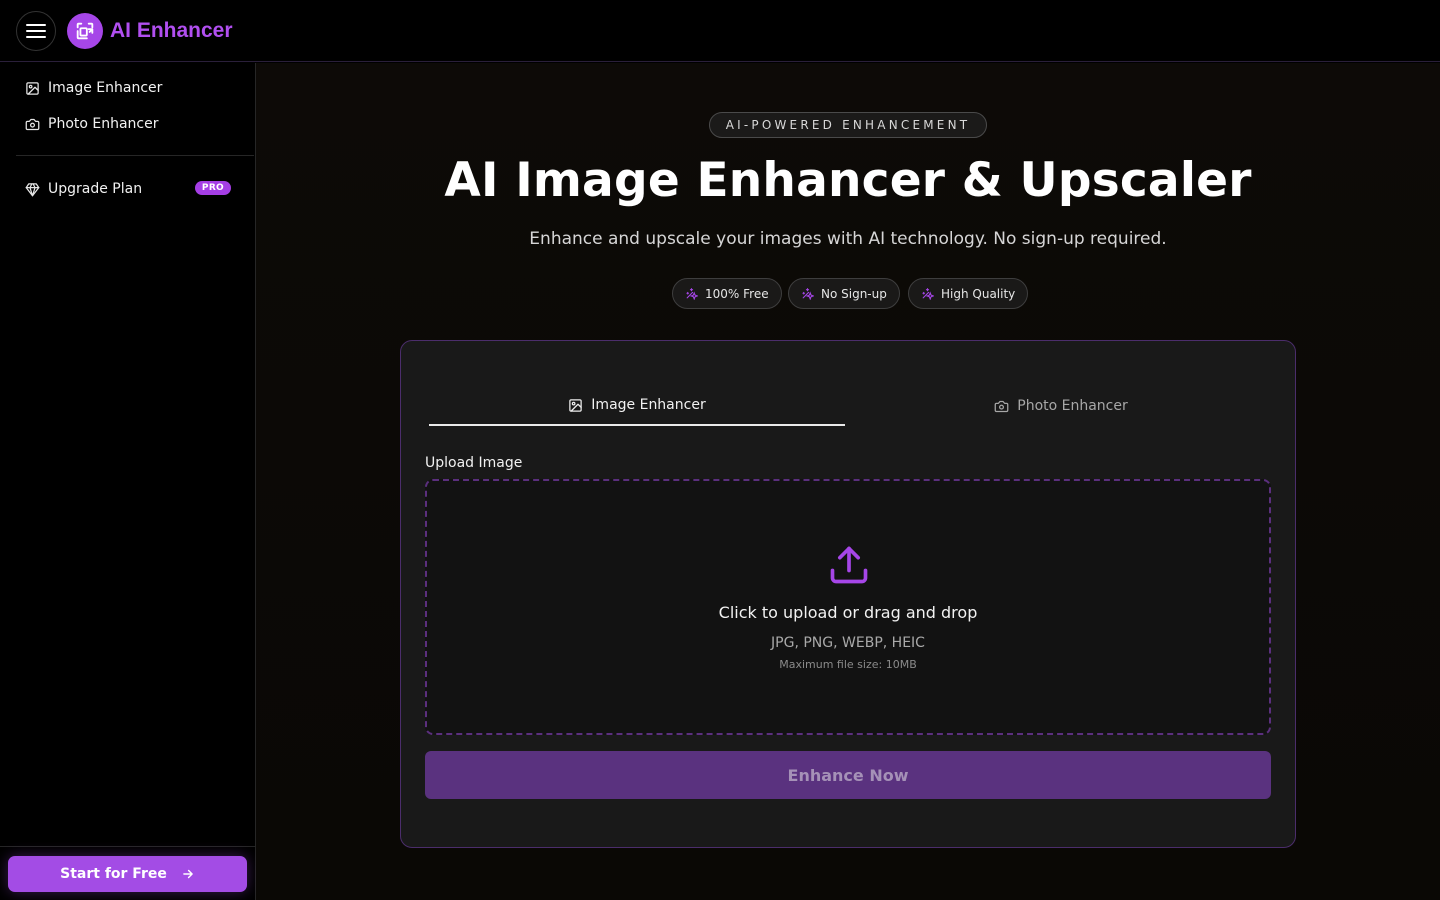 The height and width of the screenshot is (900, 1440). Describe the element at coordinates (171, 31) in the screenshot. I see `brand-name: AI Enhancer` at that location.